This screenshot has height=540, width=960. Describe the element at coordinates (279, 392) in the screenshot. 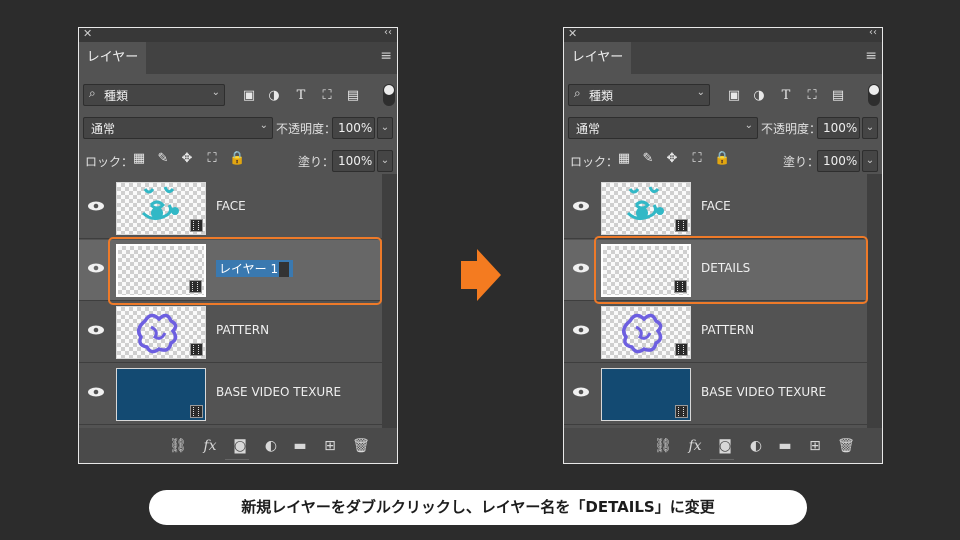

I see `layer-name: BASE VIDEO TEXURE` at that location.